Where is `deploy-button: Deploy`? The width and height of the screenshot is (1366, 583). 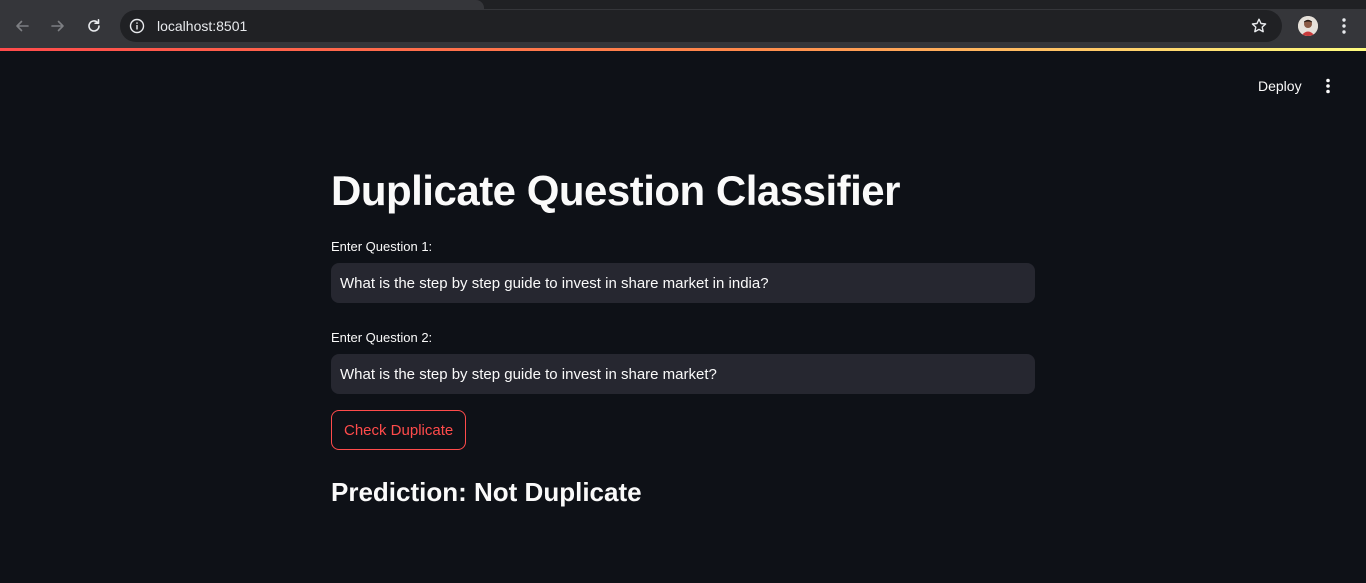 deploy-button: Deploy is located at coordinates (1280, 86).